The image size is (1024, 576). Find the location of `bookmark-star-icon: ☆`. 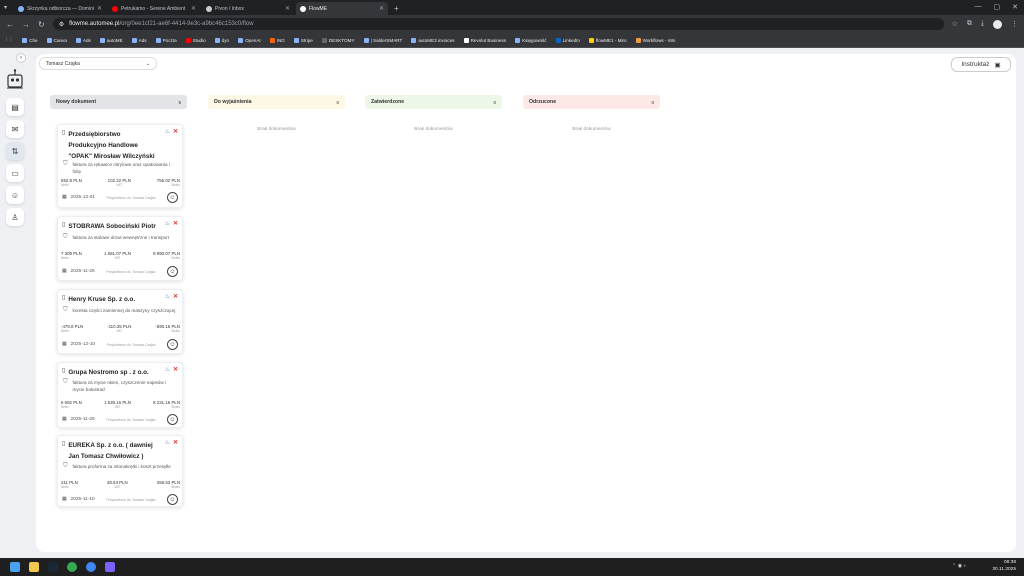

bookmark-star-icon: ☆ is located at coordinates (955, 24).